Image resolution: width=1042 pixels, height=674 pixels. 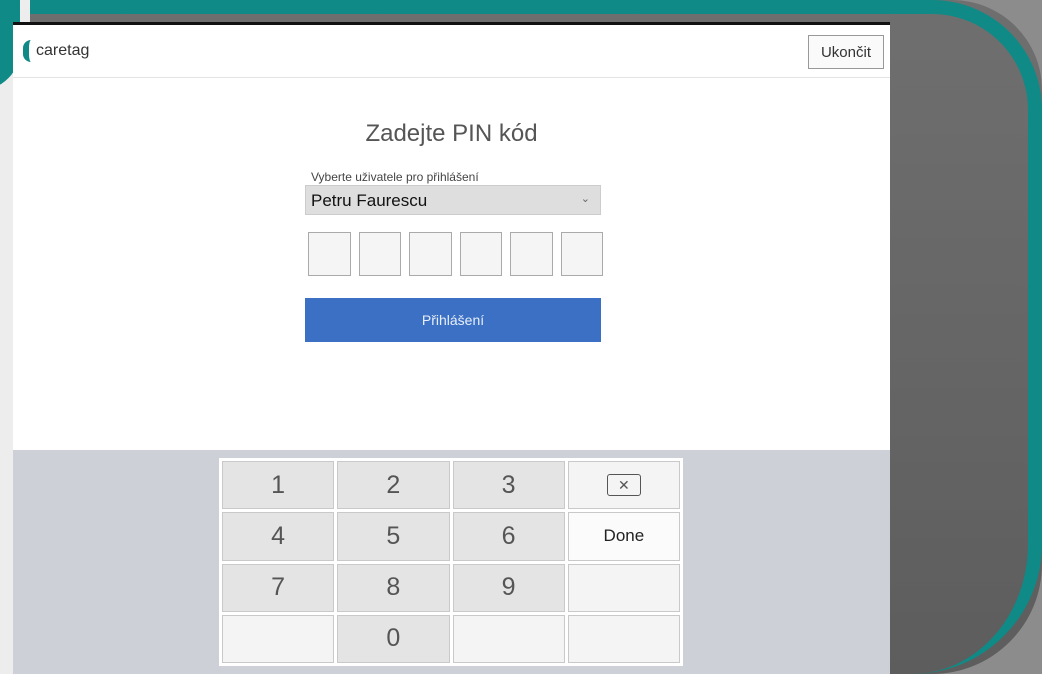 I want to click on login-button: Přihlášení, so click(x=453, y=320).